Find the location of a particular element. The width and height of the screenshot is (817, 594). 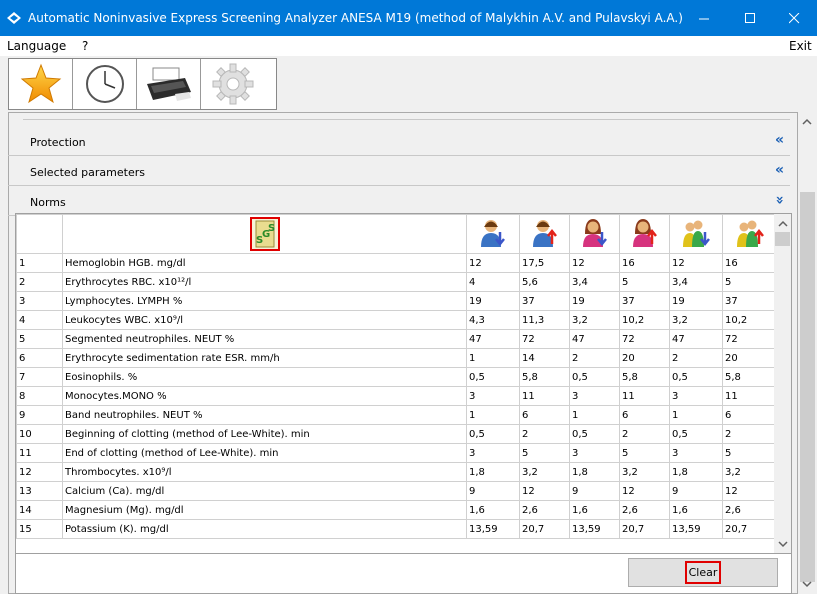

norm-value-cell: 14 is located at coordinates (544, 358).